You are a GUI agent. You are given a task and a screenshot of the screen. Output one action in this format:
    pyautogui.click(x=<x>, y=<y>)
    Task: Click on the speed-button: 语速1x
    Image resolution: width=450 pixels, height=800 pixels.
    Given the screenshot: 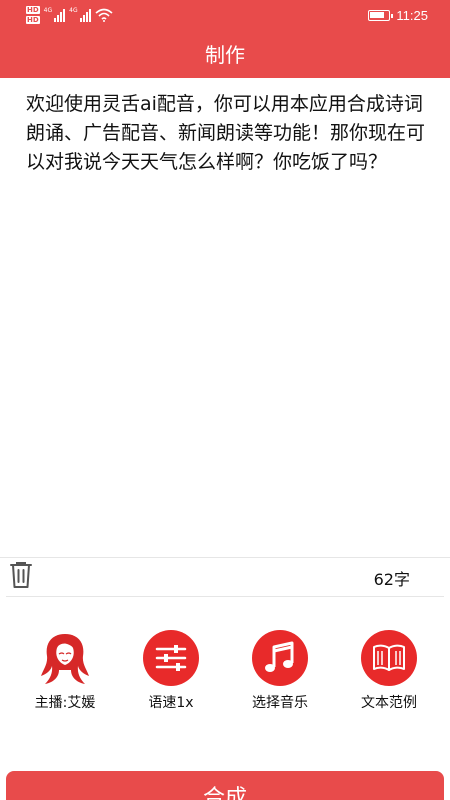 What is the action you would take?
    pyautogui.click(x=171, y=671)
    